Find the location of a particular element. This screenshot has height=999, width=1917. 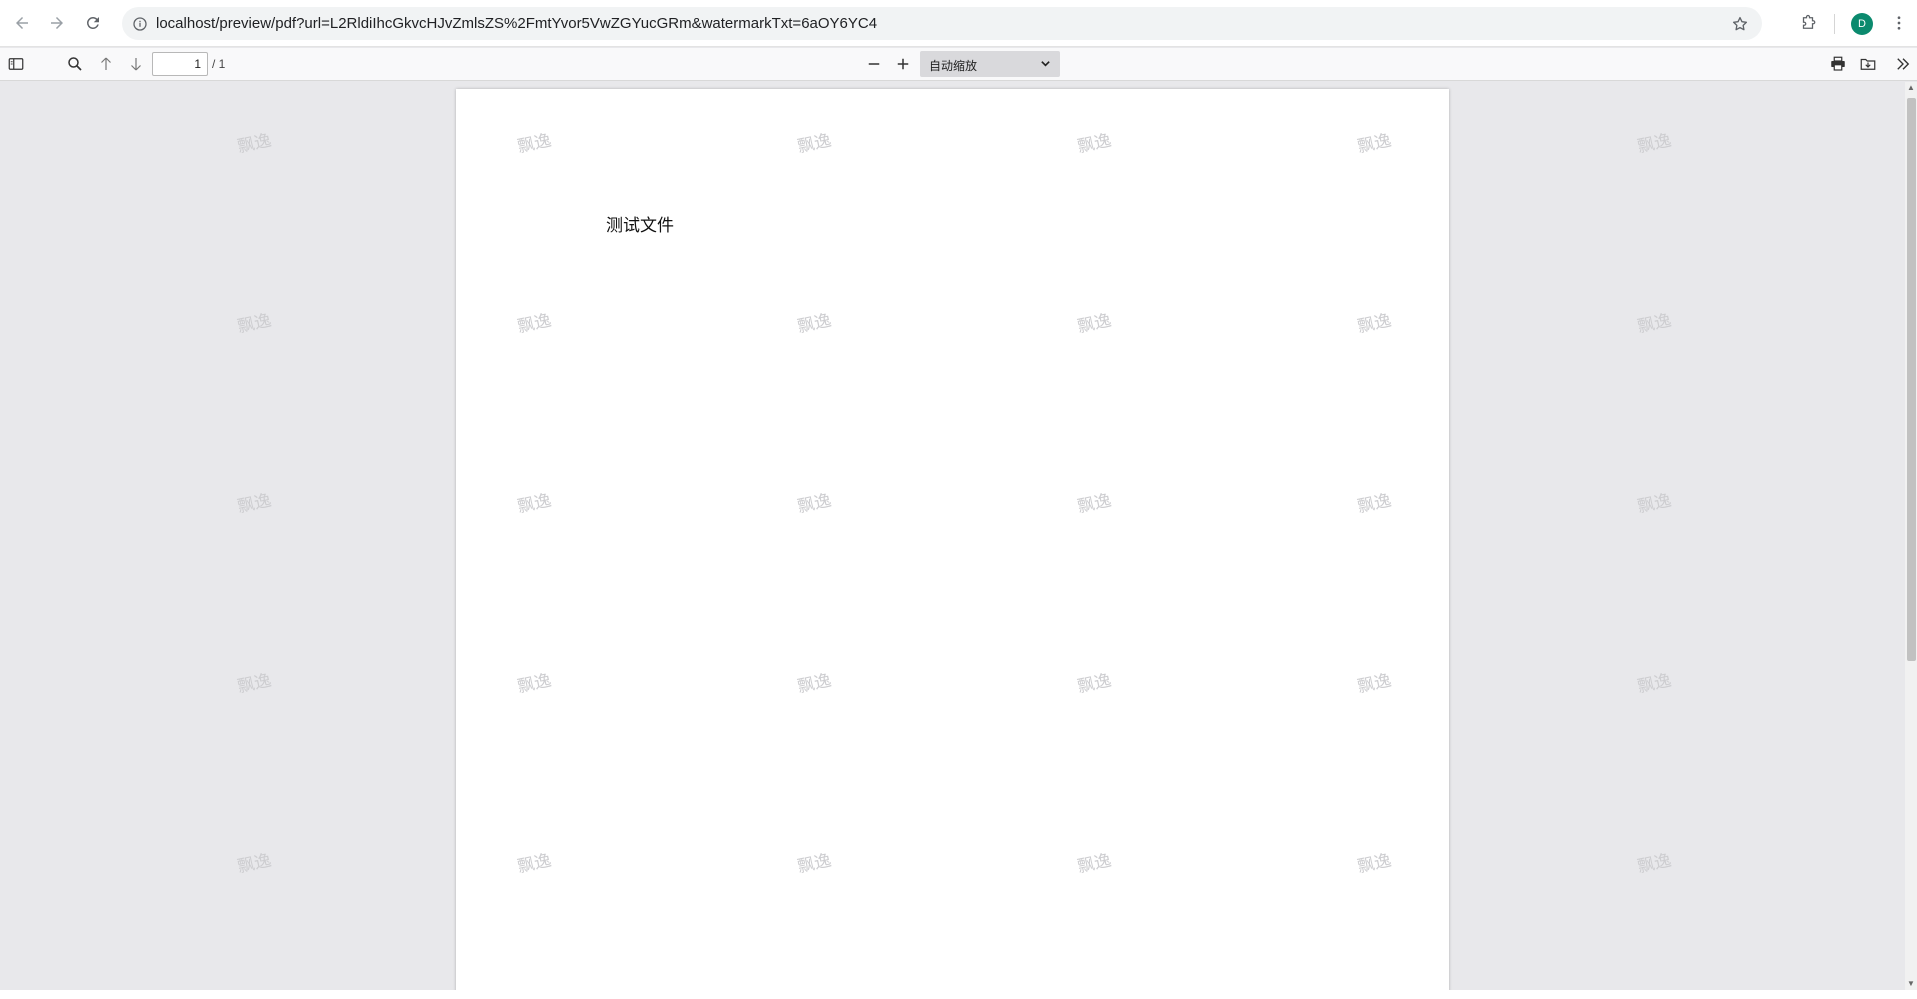

reload-button is located at coordinates (93, 23).